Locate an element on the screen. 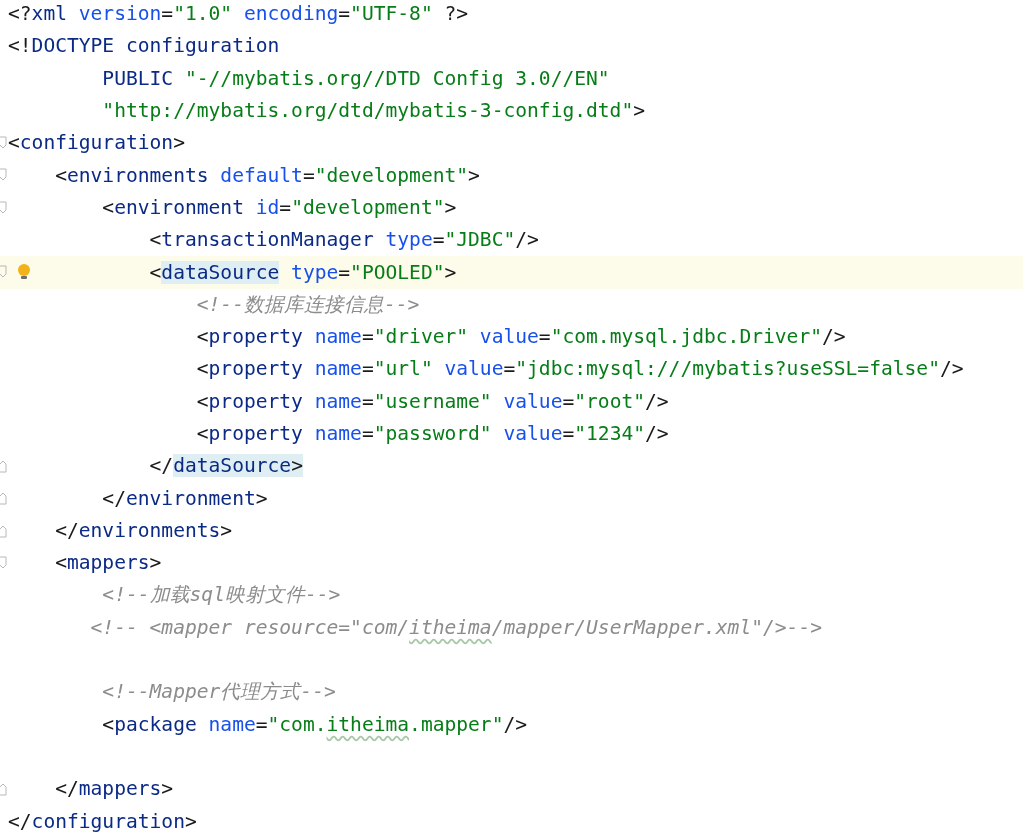 The height and width of the screenshot is (835, 1023). code-line: </environment> is located at coordinates (184, 498).